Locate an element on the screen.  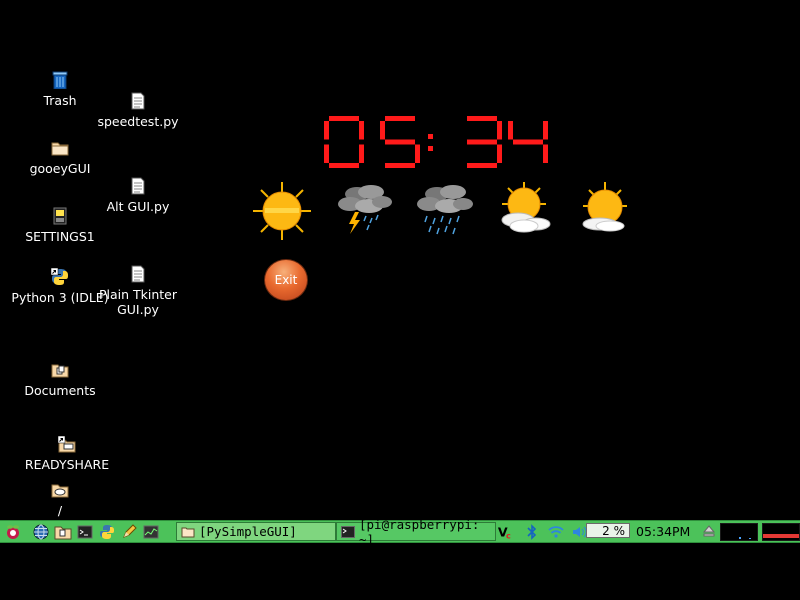
desktop-icon-settings1: SETTINGS1 is located at coordinates (60, 225).